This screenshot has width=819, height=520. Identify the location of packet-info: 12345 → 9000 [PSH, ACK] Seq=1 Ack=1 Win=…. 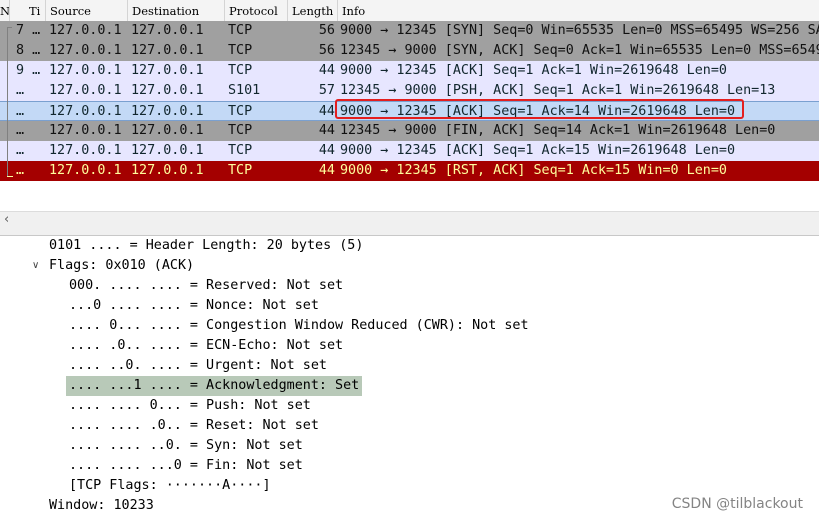
(558, 90).